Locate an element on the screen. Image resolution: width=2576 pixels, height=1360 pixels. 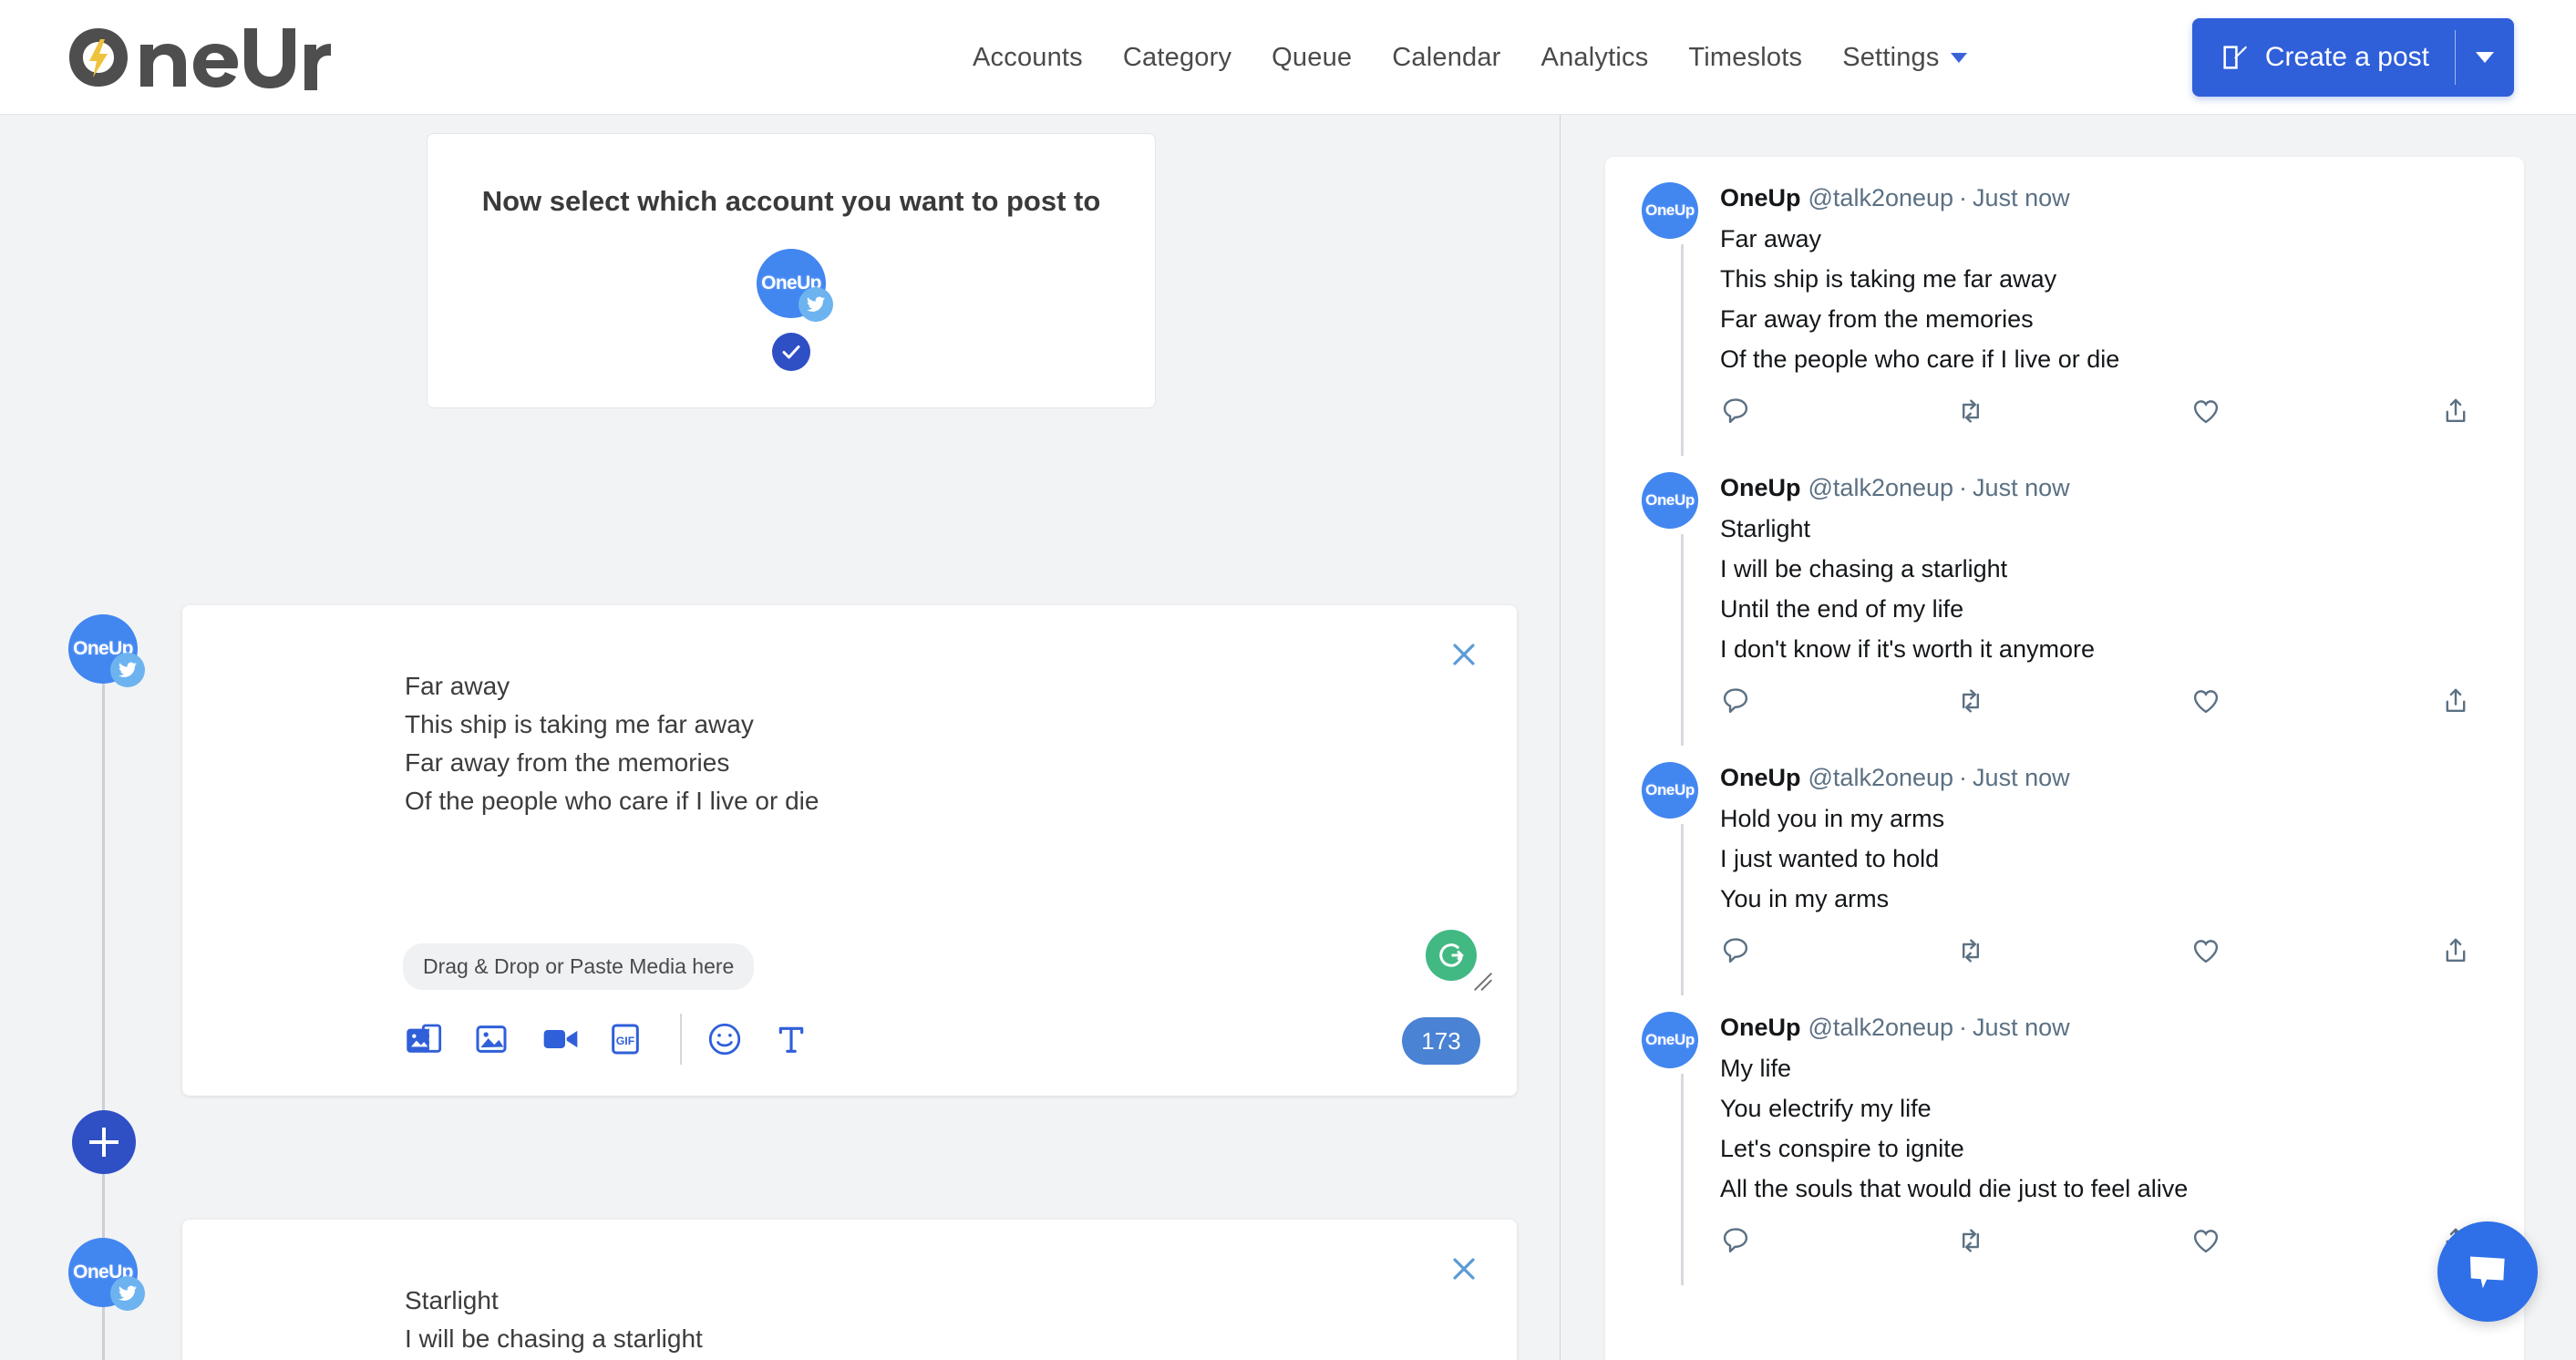
thread-avatar-1: OneUp is located at coordinates (106, 651).